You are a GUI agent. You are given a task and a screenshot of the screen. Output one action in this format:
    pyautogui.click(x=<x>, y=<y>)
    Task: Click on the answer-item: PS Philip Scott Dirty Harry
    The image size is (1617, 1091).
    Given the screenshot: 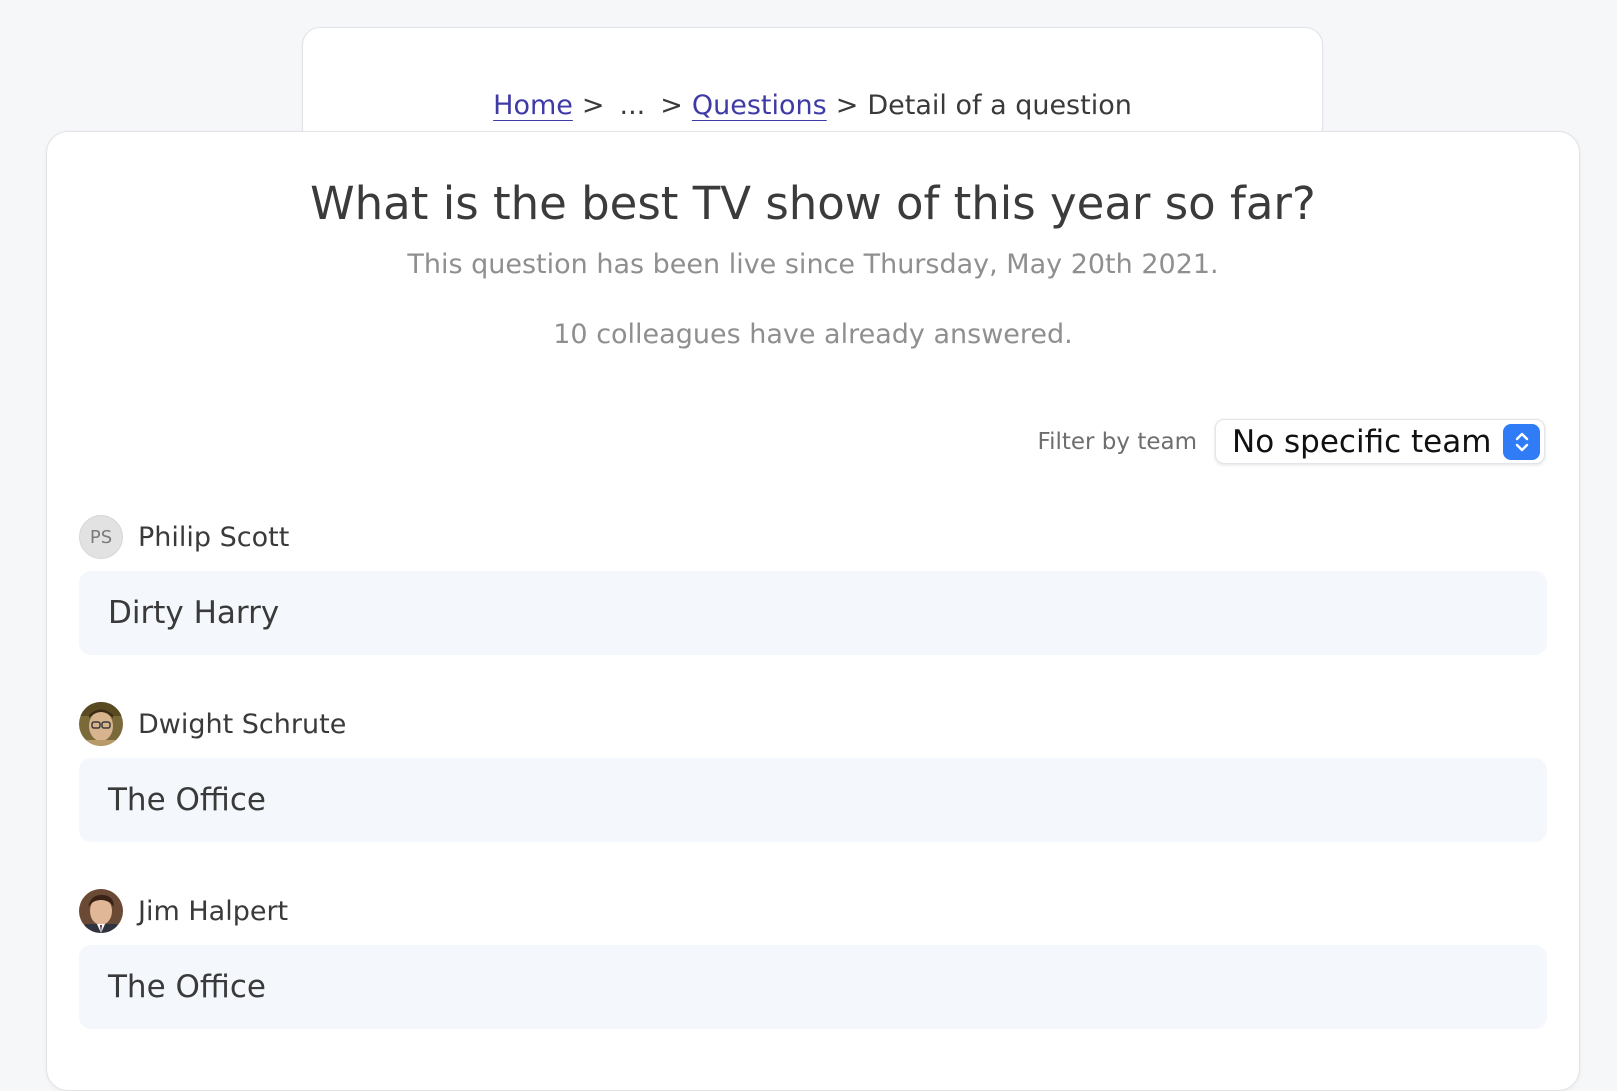 What is the action you would take?
    pyautogui.click(x=813, y=585)
    